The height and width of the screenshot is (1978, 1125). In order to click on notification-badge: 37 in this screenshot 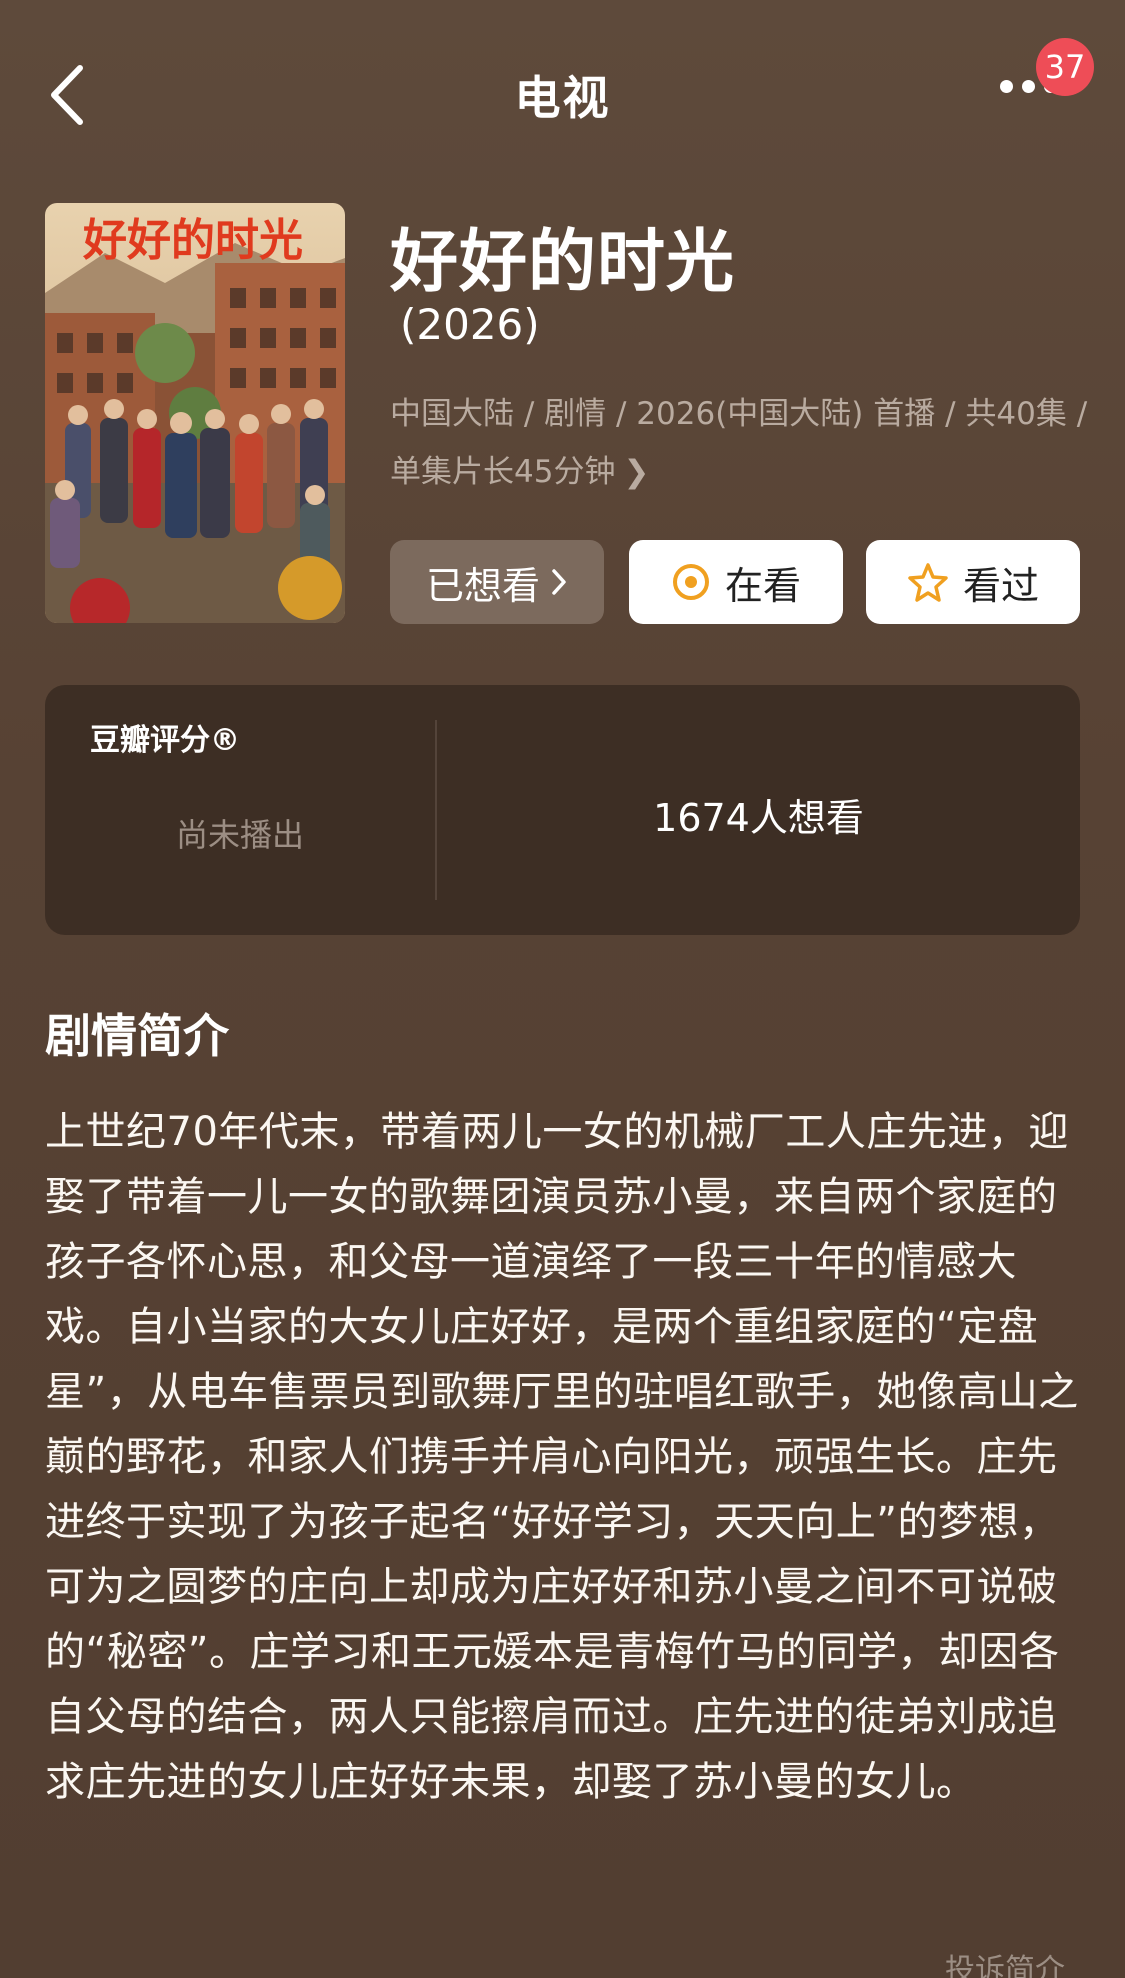, I will do `click(1065, 67)`.